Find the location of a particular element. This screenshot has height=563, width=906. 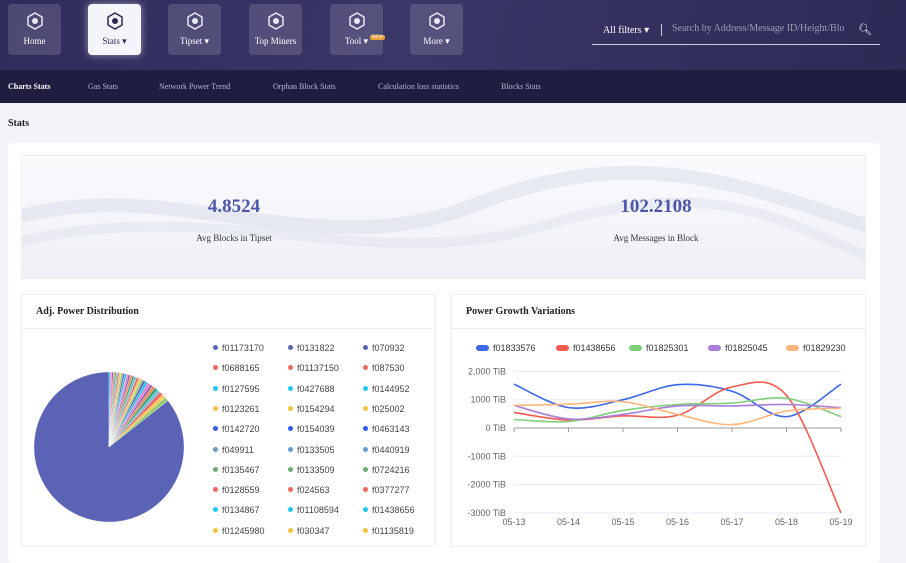

legend-item: f01438656 is located at coordinates (389, 510).